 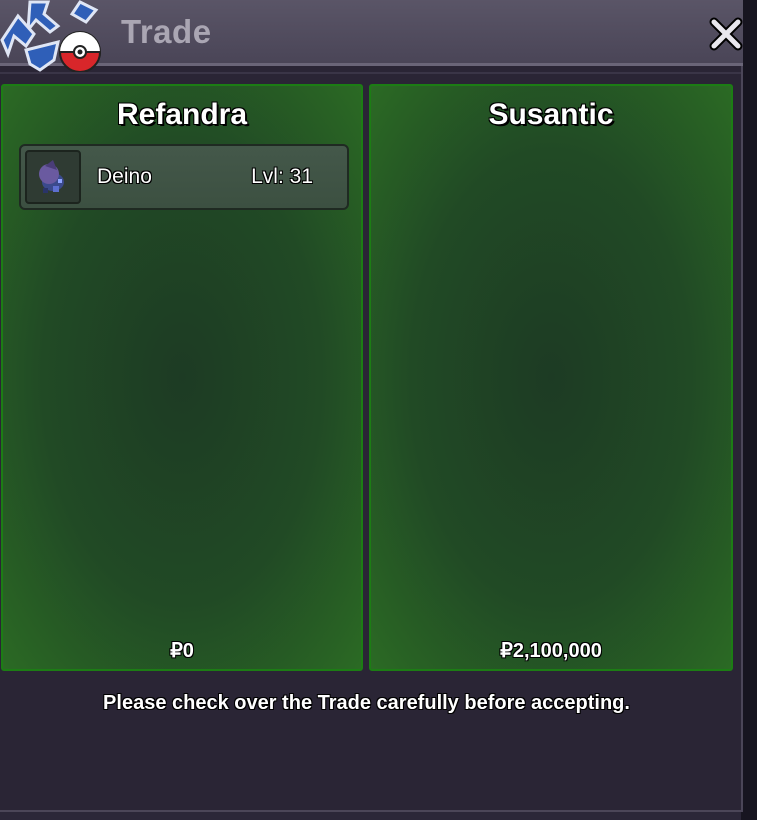 What do you see at coordinates (726, 34) in the screenshot?
I see `close-icon` at bounding box center [726, 34].